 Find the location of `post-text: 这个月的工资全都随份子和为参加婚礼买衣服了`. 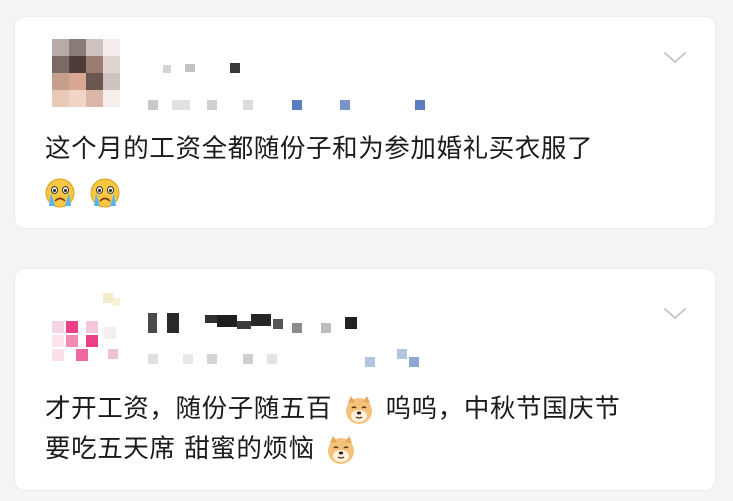

post-text: 这个月的工资全都随份子和为参加婚礼买衣服了 is located at coordinates (319, 149).